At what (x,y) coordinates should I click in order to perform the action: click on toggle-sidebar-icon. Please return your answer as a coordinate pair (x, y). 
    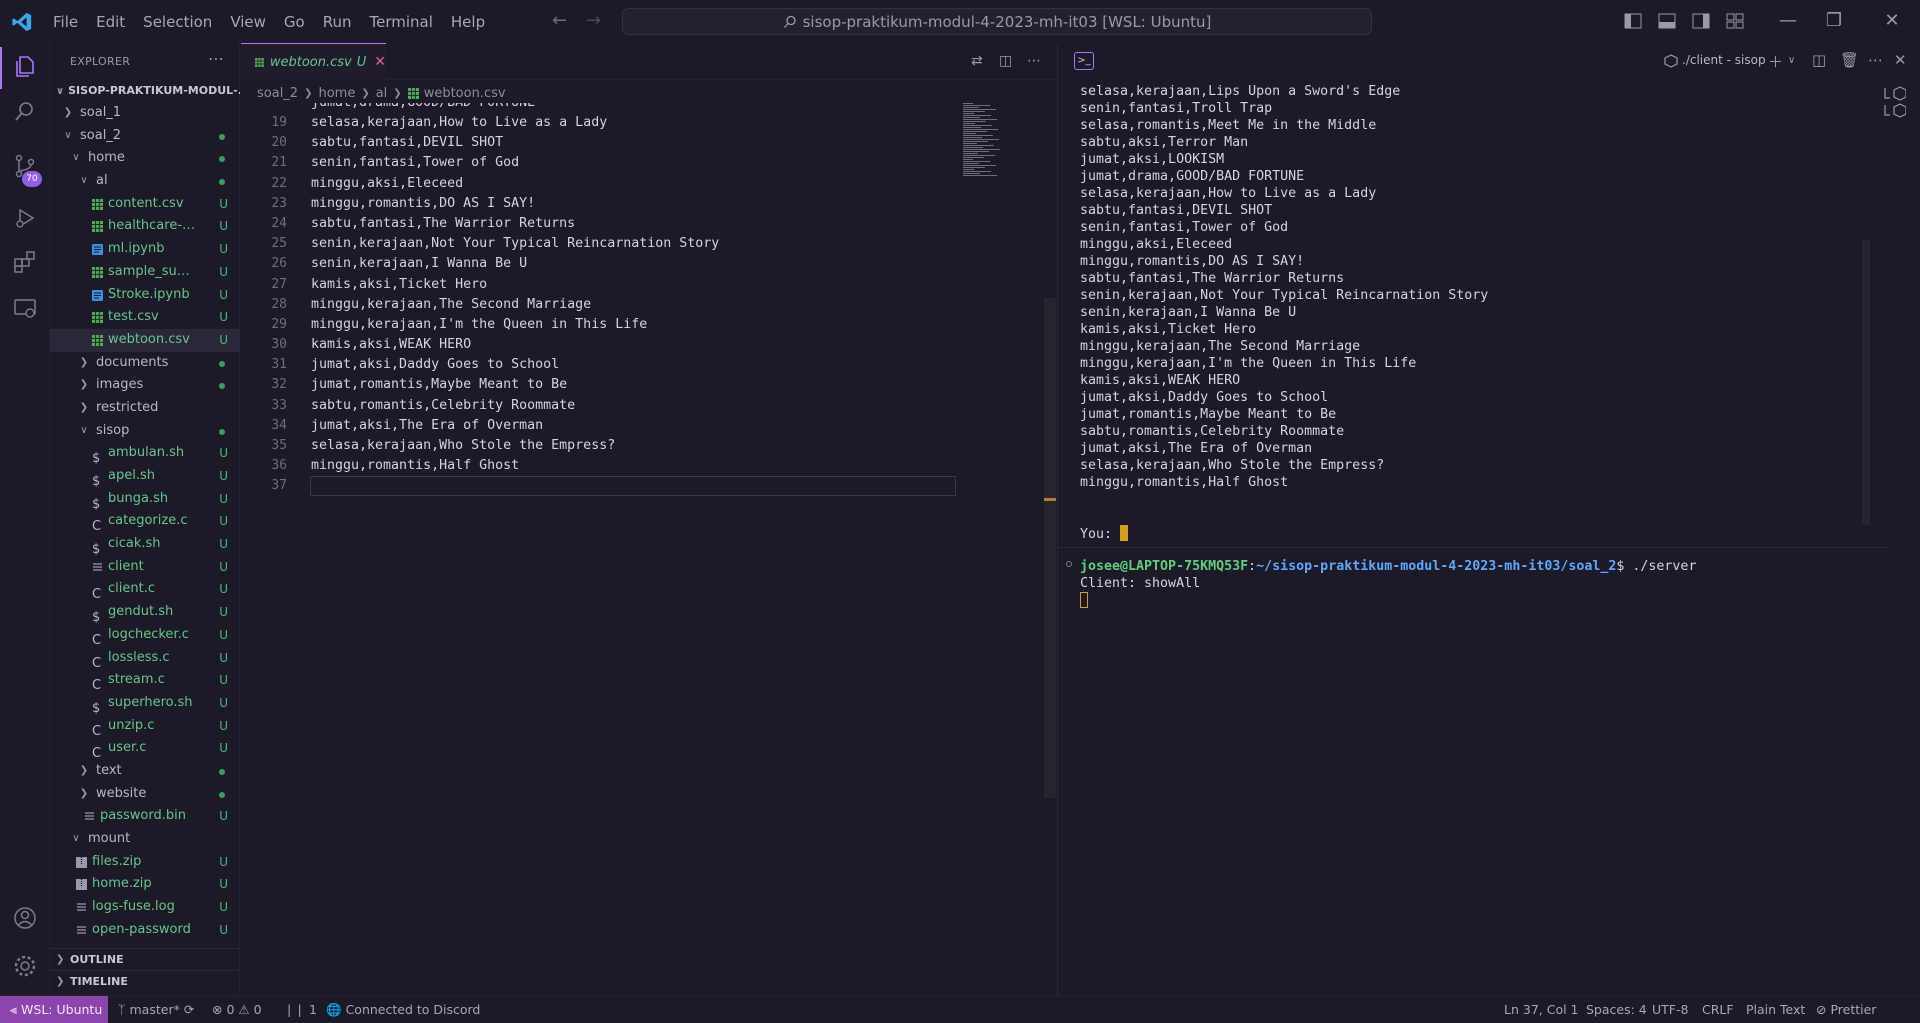
    Looking at the image, I should click on (1633, 21).